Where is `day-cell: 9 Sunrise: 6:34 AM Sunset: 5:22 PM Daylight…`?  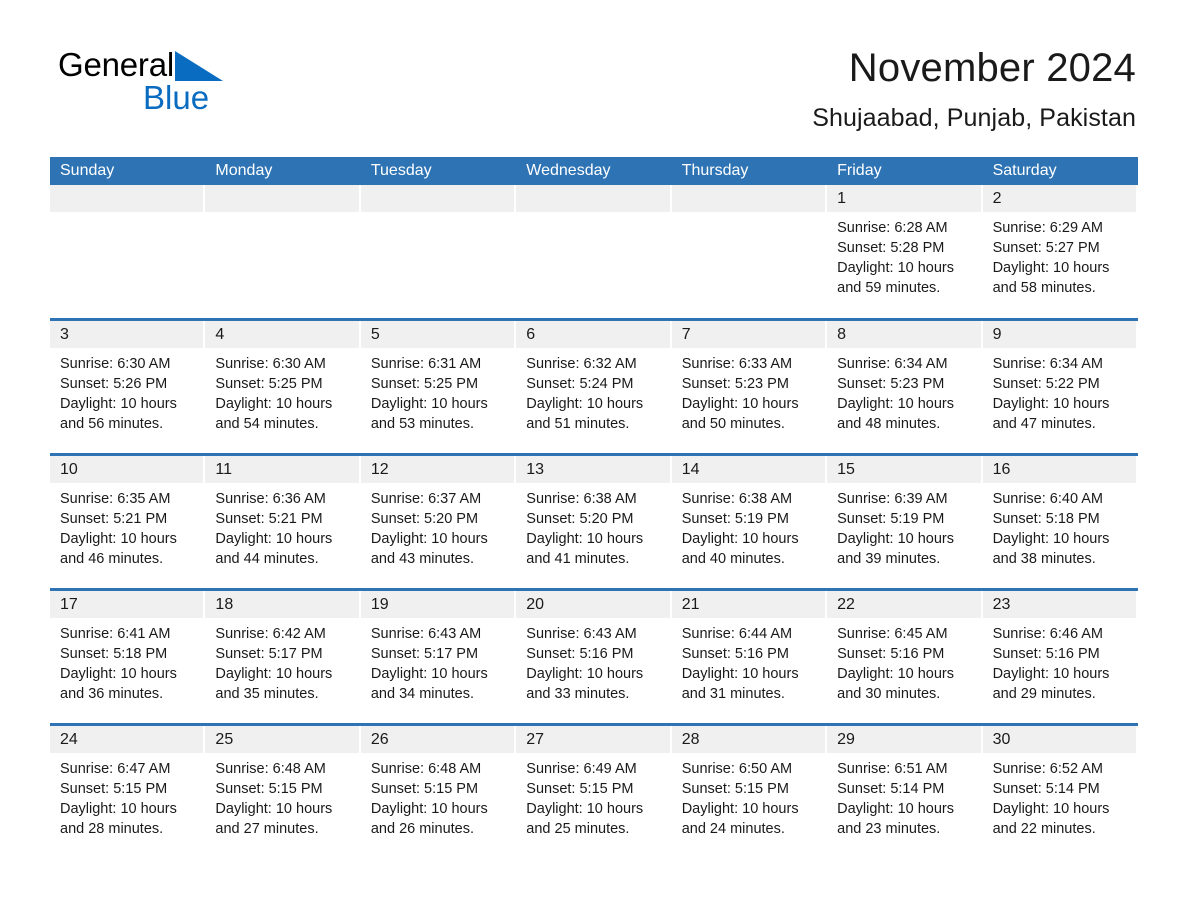 day-cell: 9 Sunrise: 6:34 AM Sunset: 5:22 PM Daylight… is located at coordinates (1060, 387).